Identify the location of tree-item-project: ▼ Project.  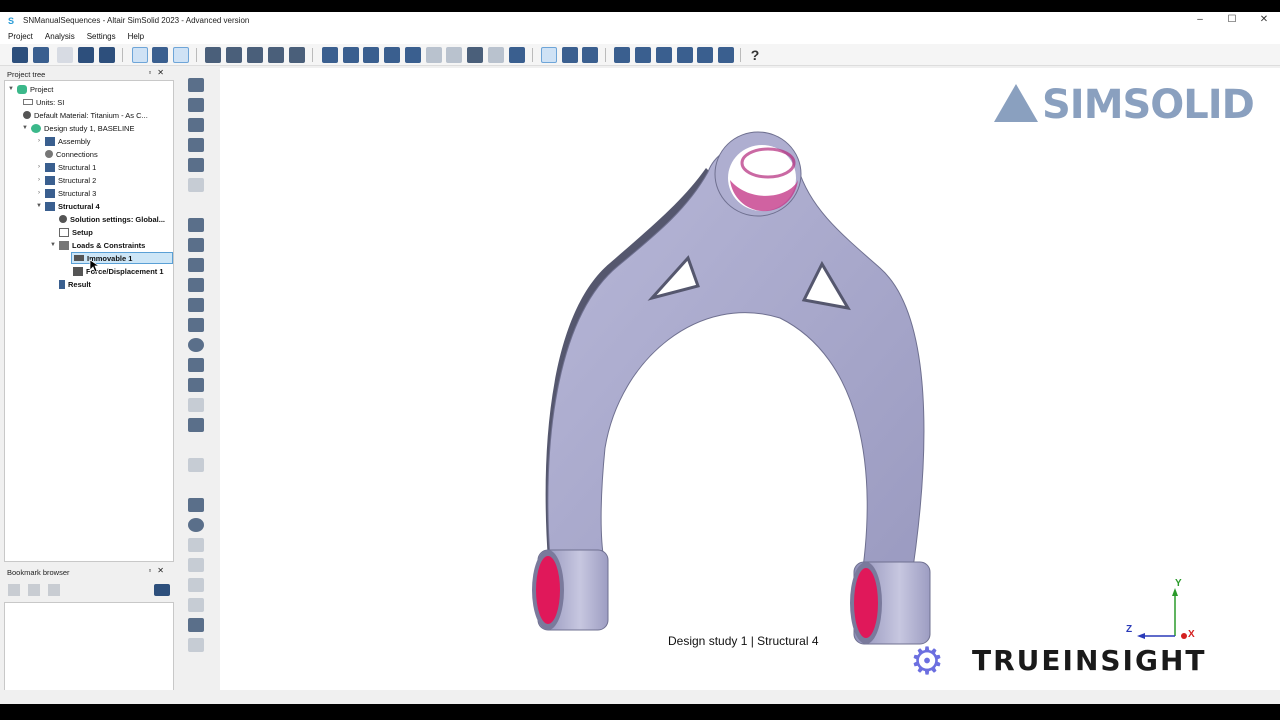
(30, 89).